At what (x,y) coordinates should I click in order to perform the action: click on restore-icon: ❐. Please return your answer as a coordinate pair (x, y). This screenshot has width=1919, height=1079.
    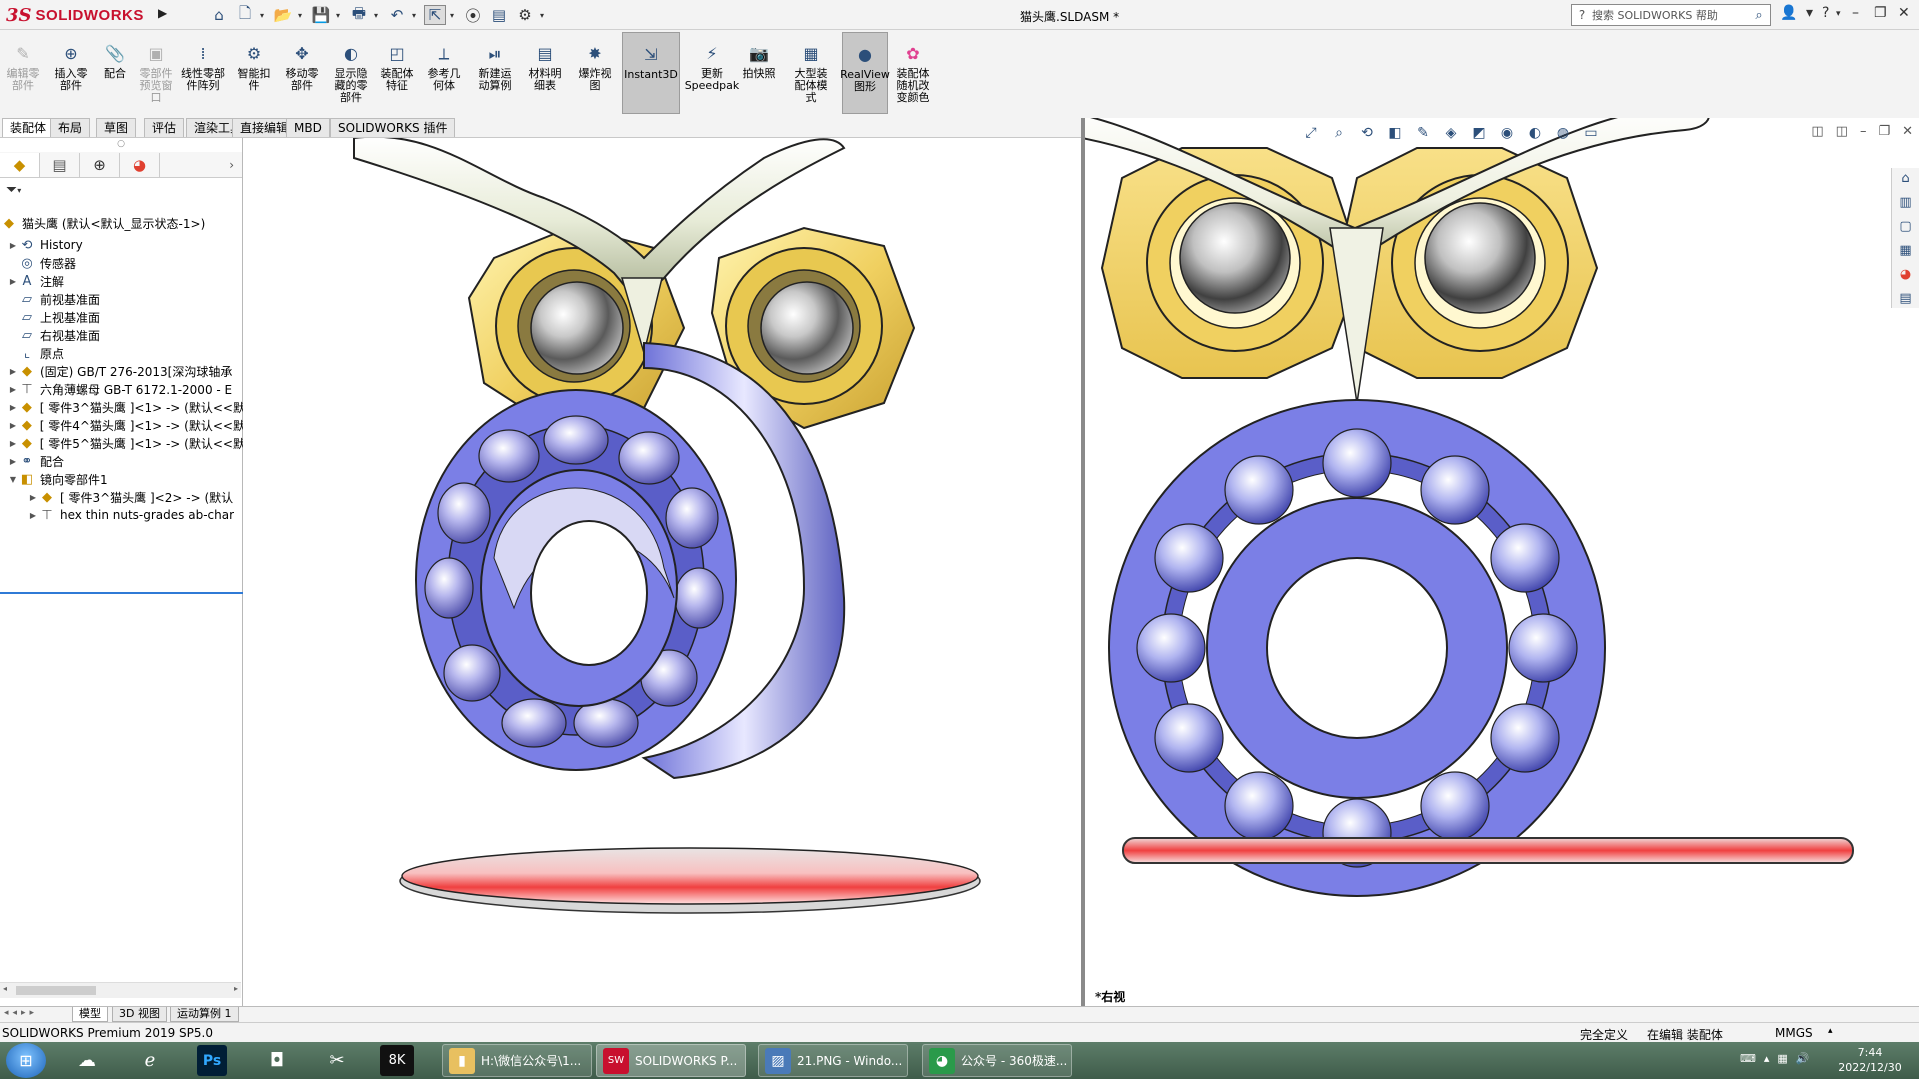
    Looking at the image, I should click on (1884, 131).